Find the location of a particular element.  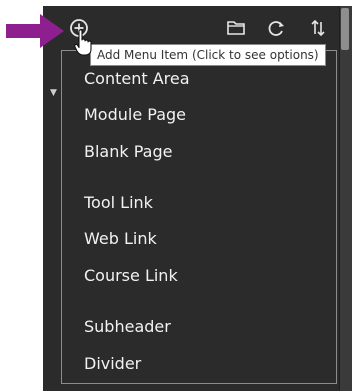

menu-item-blank-page: Blank Page is located at coordinates (128, 152).